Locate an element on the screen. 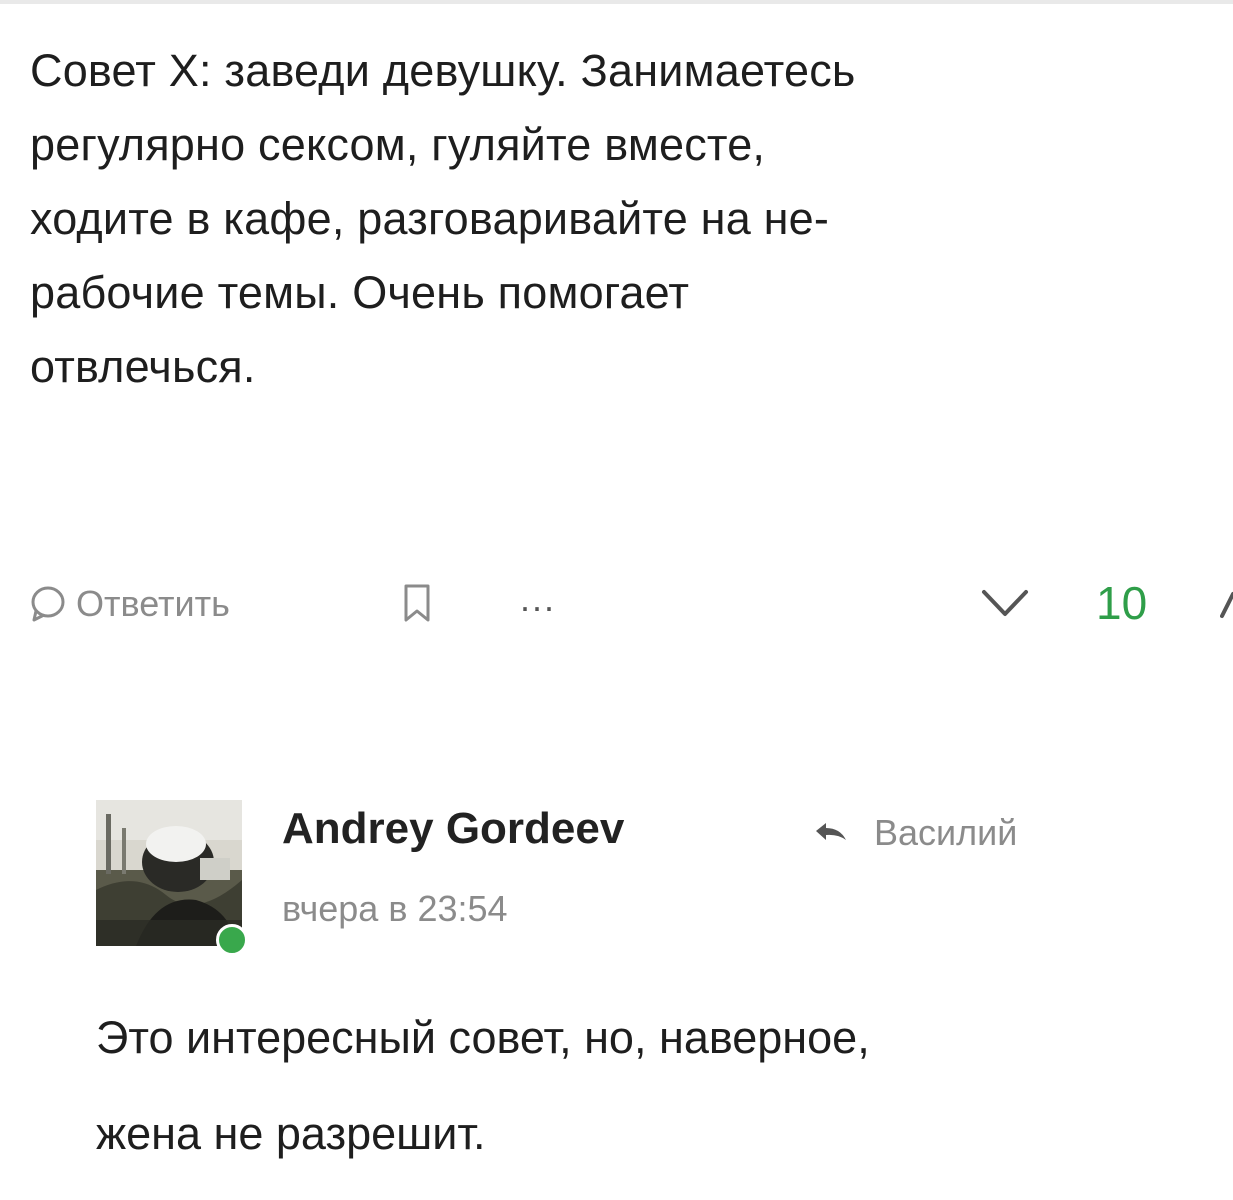 The width and height of the screenshot is (1233, 1200). bookmark-button is located at coordinates (417, 606).